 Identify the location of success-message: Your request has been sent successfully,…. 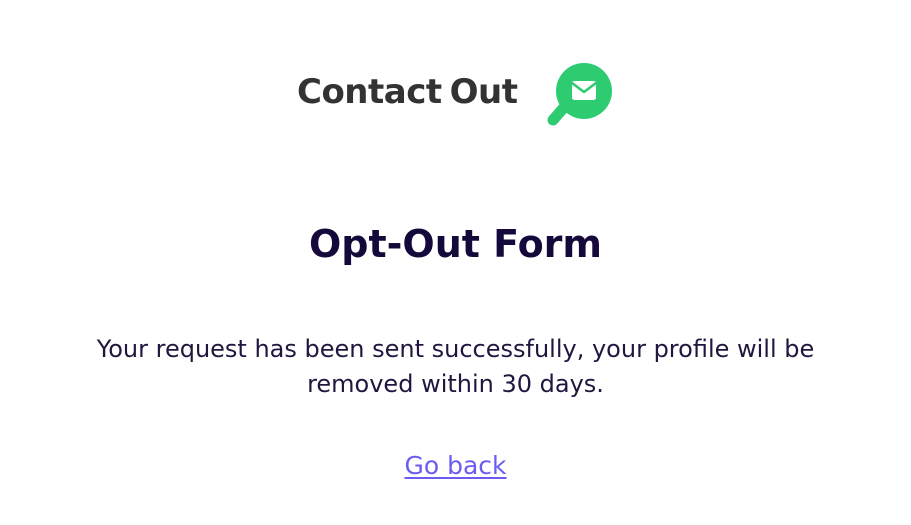
(455, 366).